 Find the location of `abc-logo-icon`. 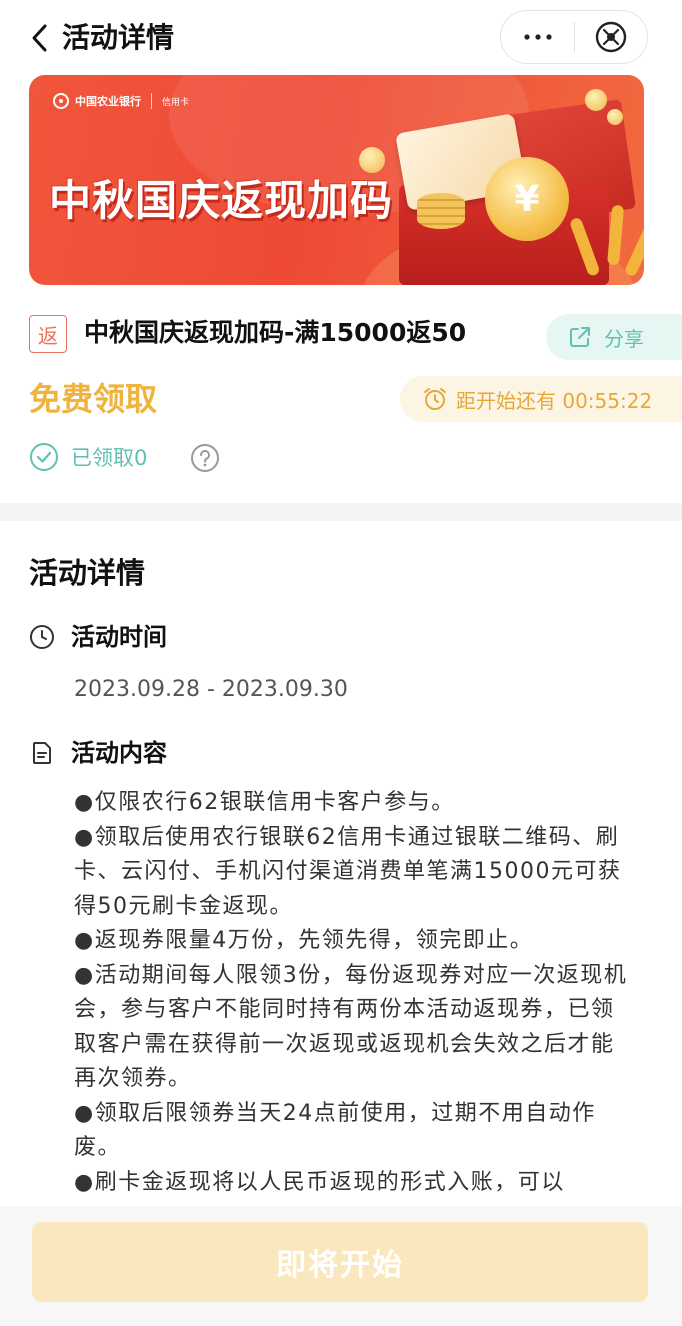

abc-logo-icon is located at coordinates (61, 101).